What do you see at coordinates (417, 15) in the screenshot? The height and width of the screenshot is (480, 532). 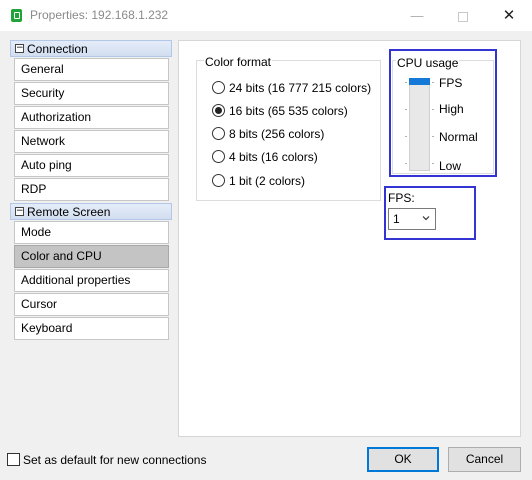 I see `minimize-button: —` at bounding box center [417, 15].